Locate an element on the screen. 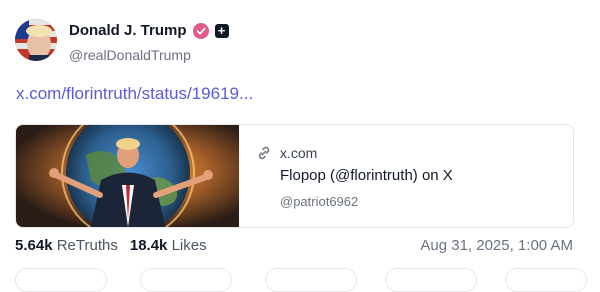 Image resolution: width=600 pixels, height=292 pixels. link-preview-domain-row: x.com is located at coordinates (286, 153).